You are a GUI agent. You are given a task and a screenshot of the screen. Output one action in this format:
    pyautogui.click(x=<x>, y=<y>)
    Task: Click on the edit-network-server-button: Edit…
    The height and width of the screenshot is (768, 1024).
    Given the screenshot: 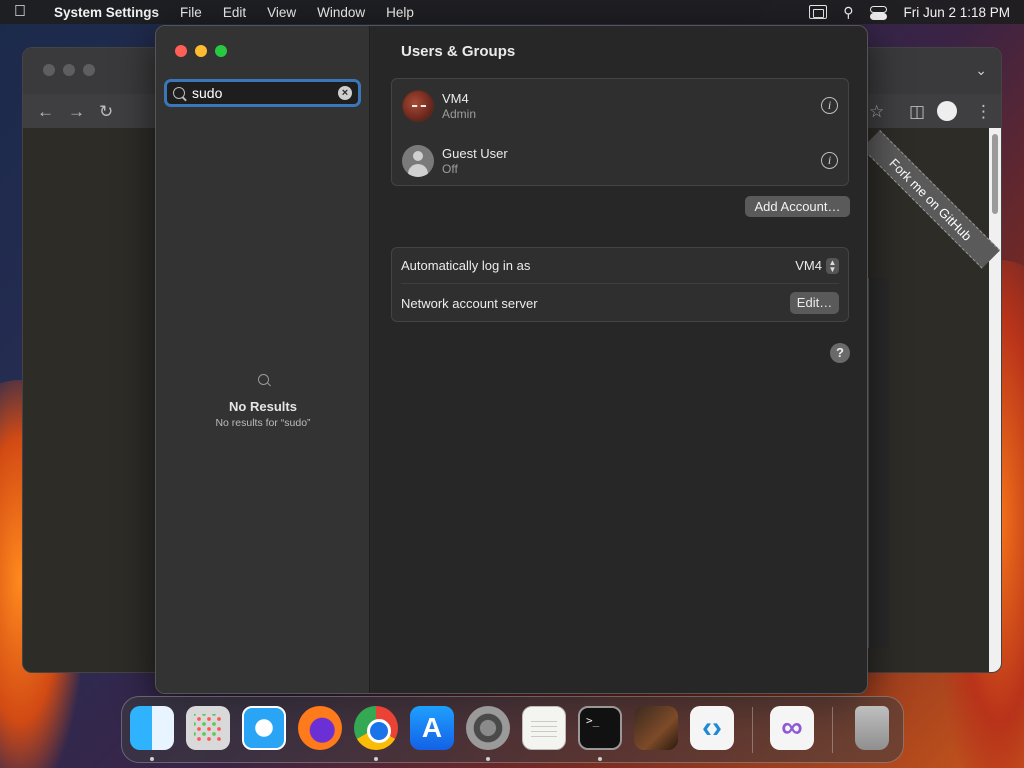 What is the action you would take?
    pyautogui.click(x=814, y=303)
    